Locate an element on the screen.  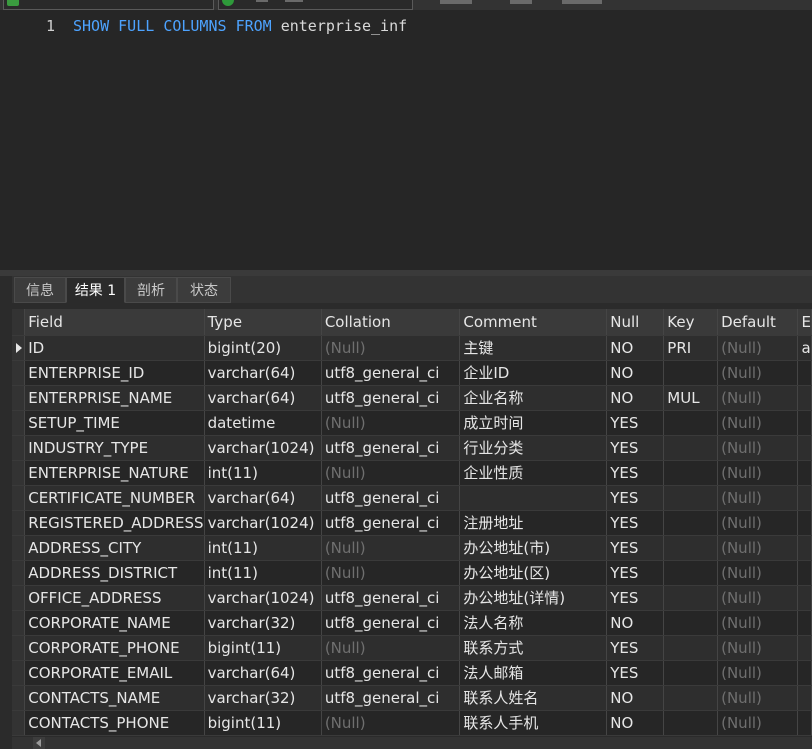
tab-status: 状态 is located at coordinates (204, 290).